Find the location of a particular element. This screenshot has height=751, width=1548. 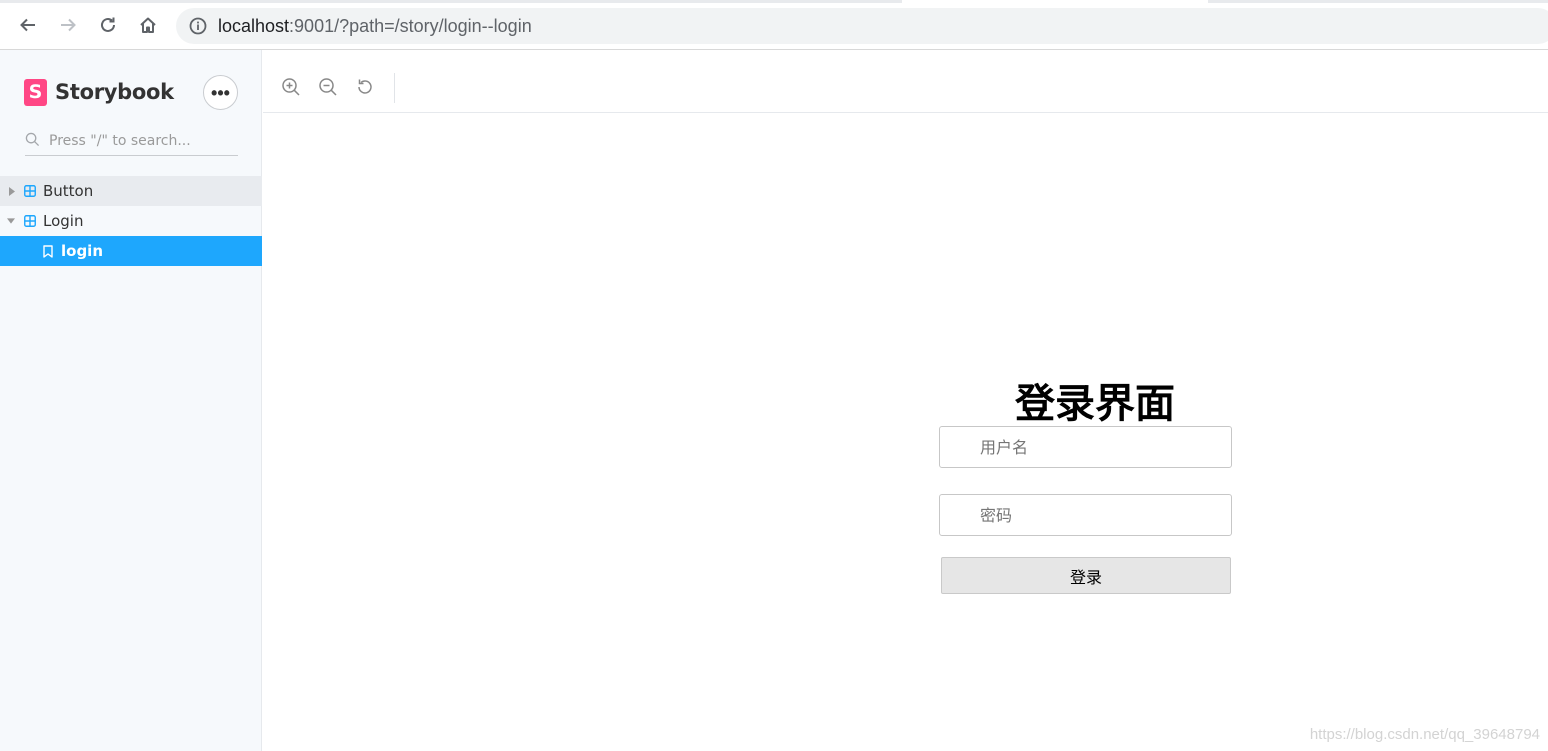

login-button-label: 登录 is located at coordinates (1085, 577).